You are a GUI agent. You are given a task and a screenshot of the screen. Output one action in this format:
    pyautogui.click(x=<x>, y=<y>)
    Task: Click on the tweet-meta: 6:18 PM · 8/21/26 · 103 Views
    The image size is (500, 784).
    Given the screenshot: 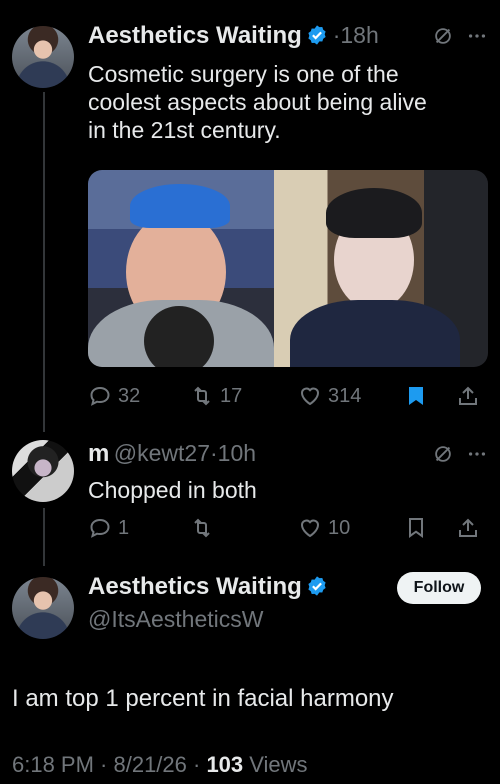 What is the action you would take?
    pyautogui.click(x=160, y=765)
    